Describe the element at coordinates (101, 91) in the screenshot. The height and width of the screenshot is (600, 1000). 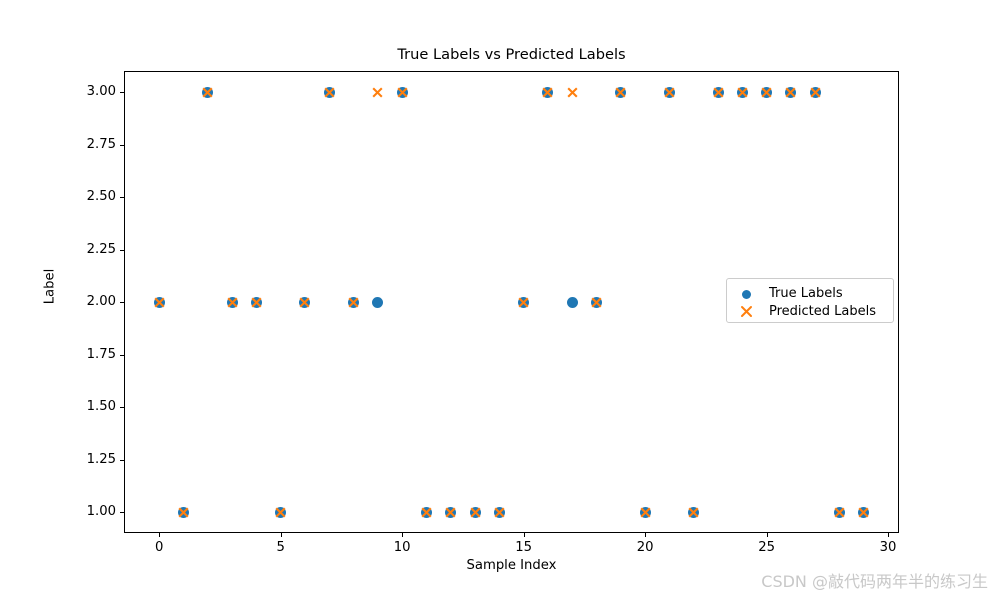
I see `y-tick-label: 3.00` at that location.